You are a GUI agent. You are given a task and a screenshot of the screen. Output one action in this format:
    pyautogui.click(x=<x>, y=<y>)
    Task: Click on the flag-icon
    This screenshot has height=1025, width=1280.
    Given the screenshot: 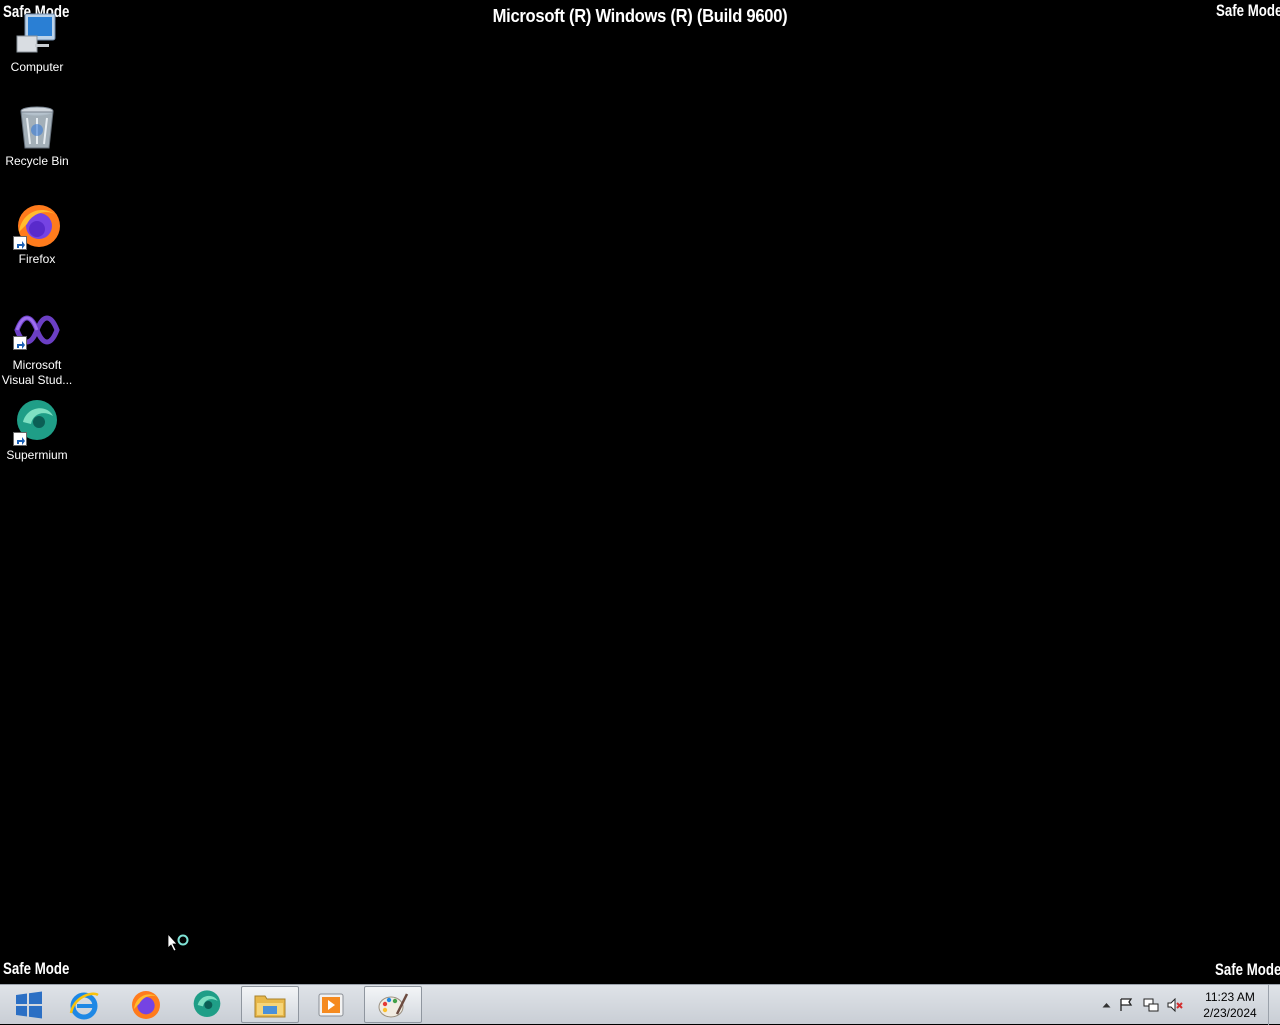 What is the action you would take?
    pyautogui.click(x=1126, y=1005)
    